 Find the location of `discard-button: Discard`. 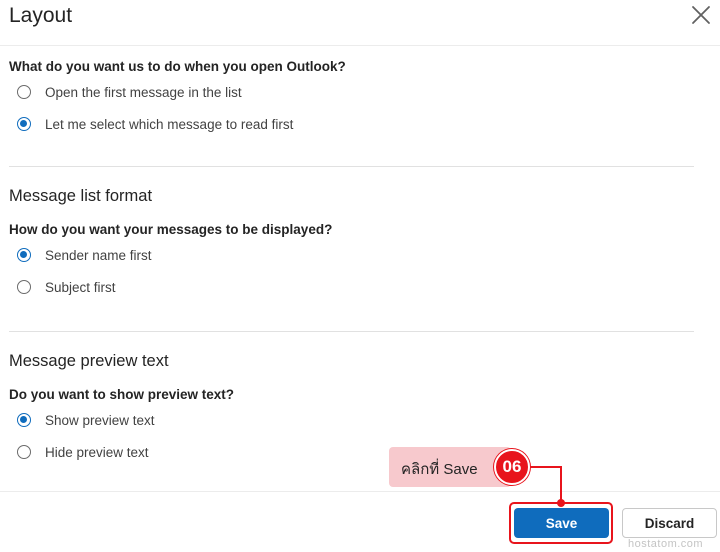

discard-button: Discard is located at coordinates (669, 523).